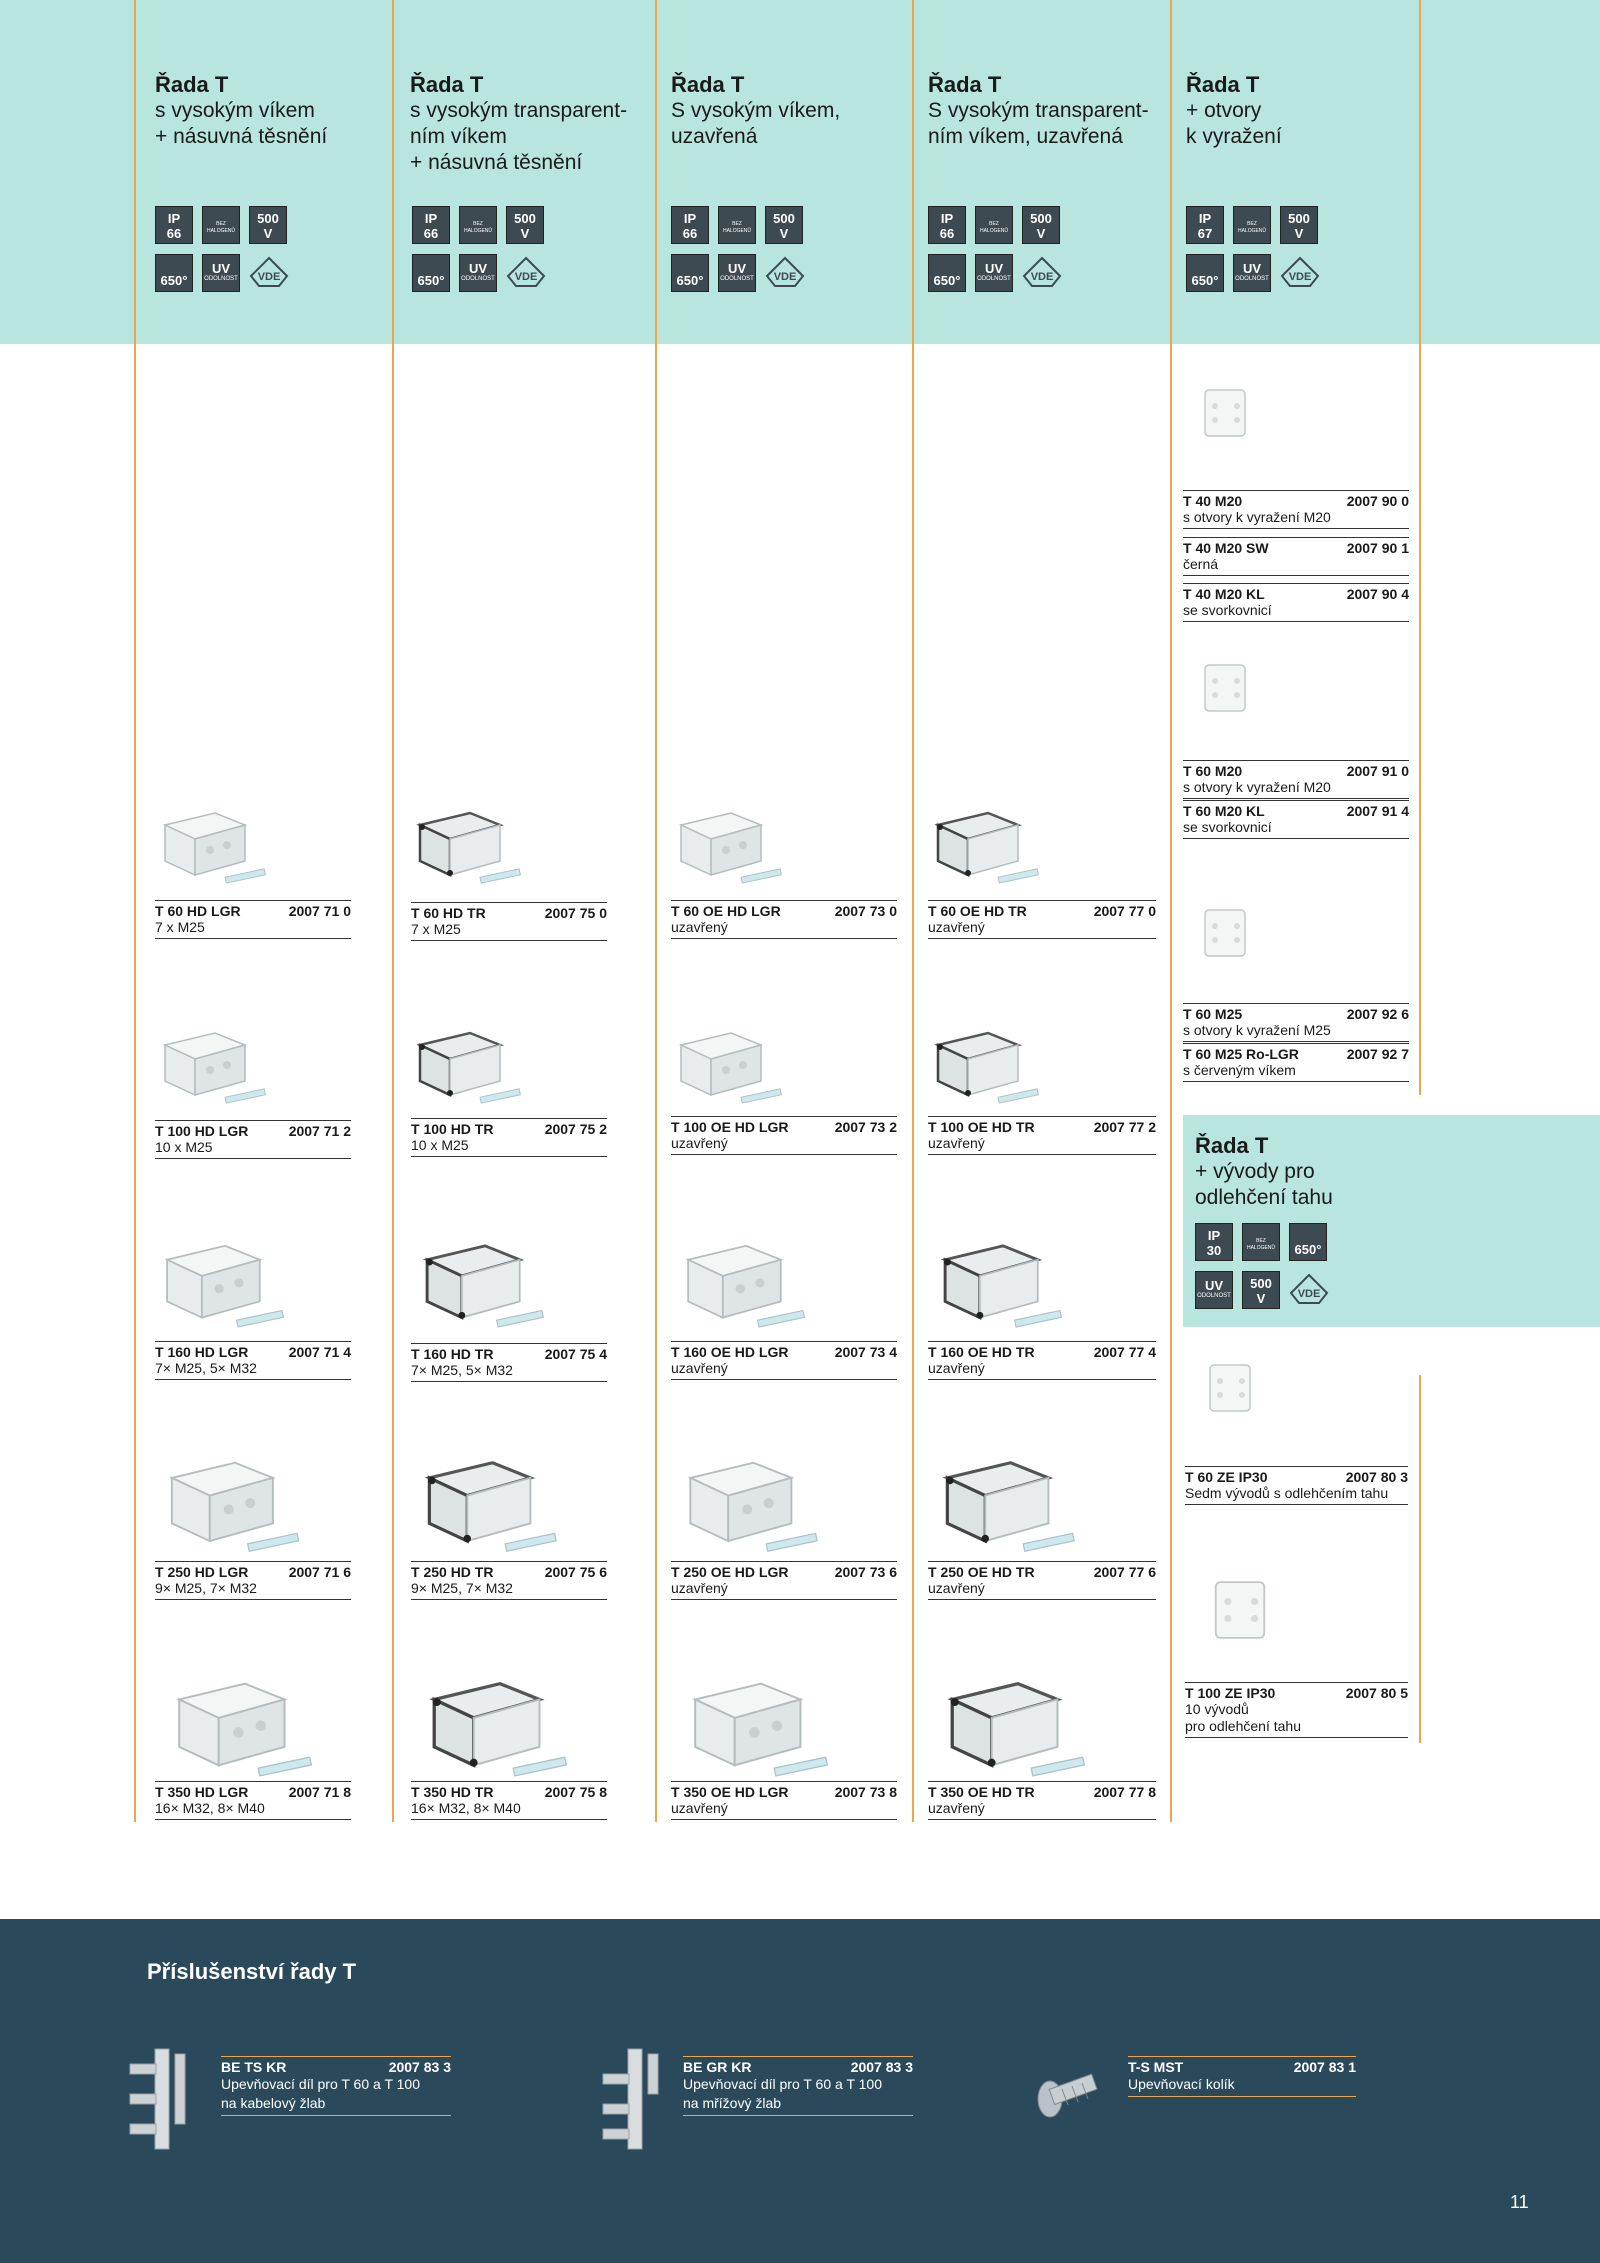 This screenshot has width=1600, height=2263. Describe the element at coordinates (1296, 1032) in the screenshot. I see `product-desc: s otvory k vyražení M25` at that location.